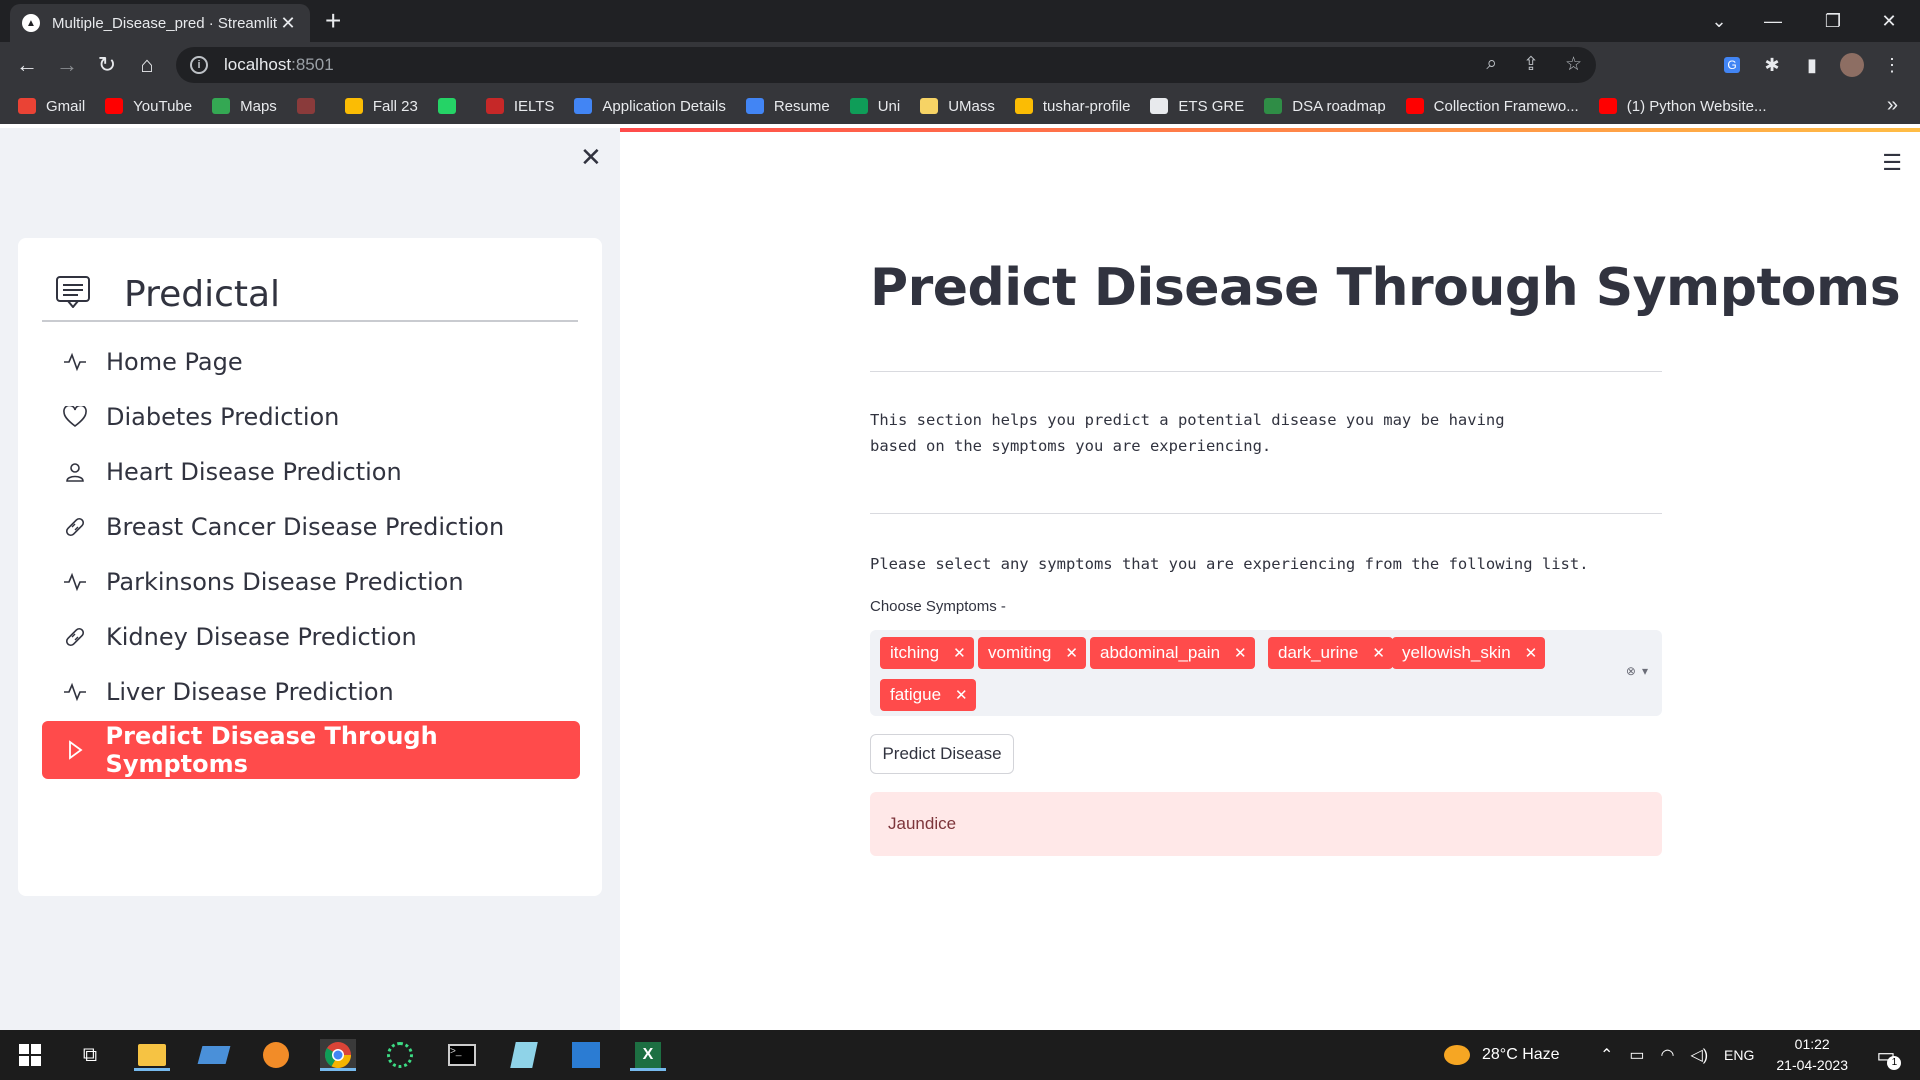 The width and height of the screenshot is (1920, 1080). What do you see at coordinates (311, 527) in the screenshot?
I see `sidebar-item-breast-cancer-disease-prediction: Breast Cancer Disease Prediction` at bounding box center [311, 527].